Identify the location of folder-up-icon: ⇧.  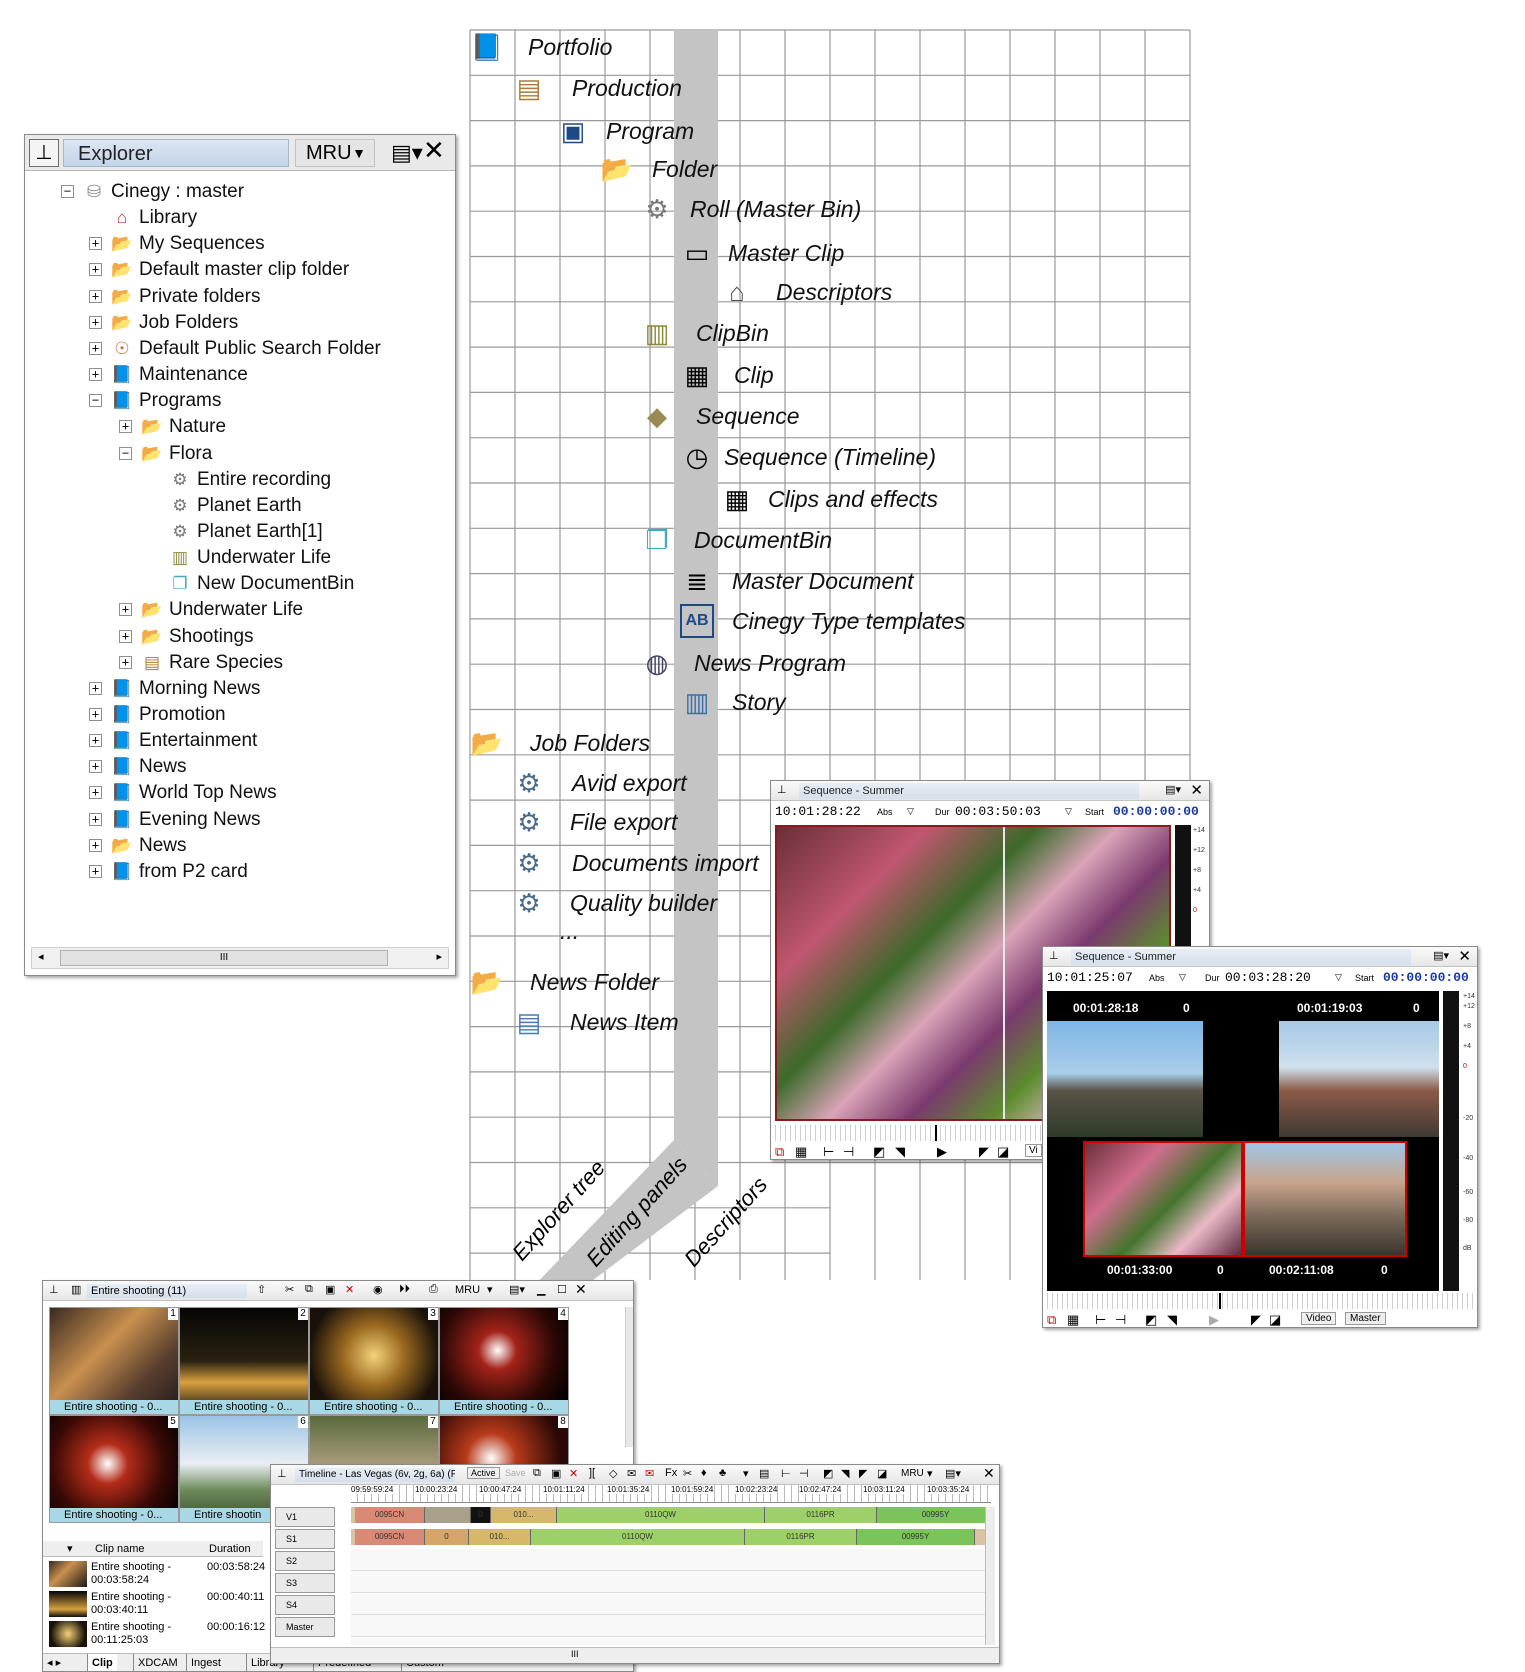
(261, 1289).